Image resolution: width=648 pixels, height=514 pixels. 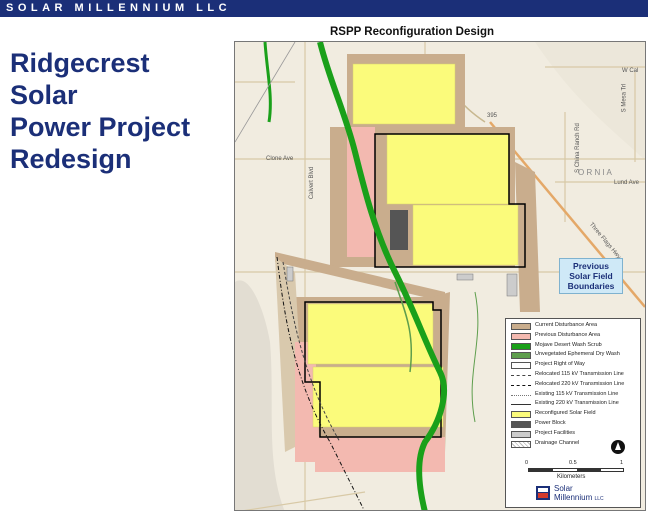 What do you see at coordinates (565, 413) in the screenshot?
I see `legend-label: Reconfigured Solar Field` at bounding box center [565, 413].